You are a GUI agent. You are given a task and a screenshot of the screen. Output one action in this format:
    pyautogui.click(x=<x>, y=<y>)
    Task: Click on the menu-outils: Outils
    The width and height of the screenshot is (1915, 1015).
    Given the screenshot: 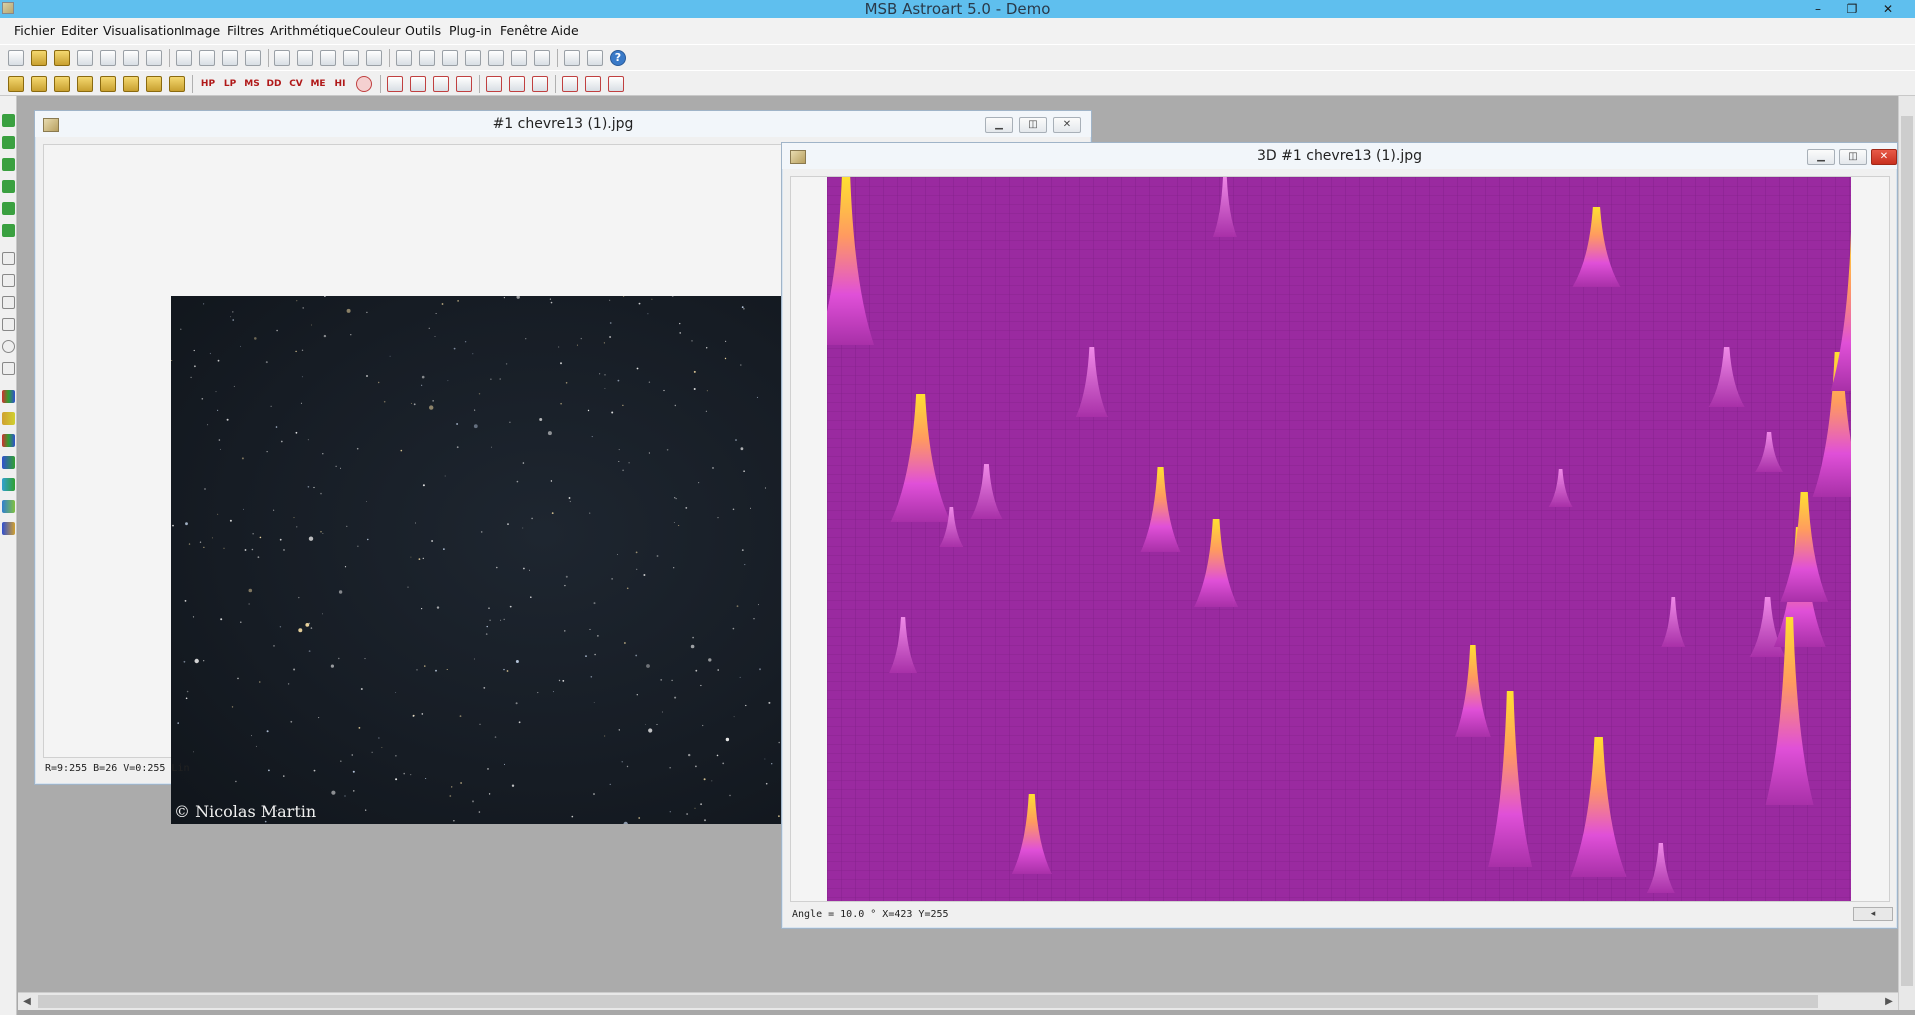 What is the action you would take?
    pyautogui.click(x=423, y=31)
    